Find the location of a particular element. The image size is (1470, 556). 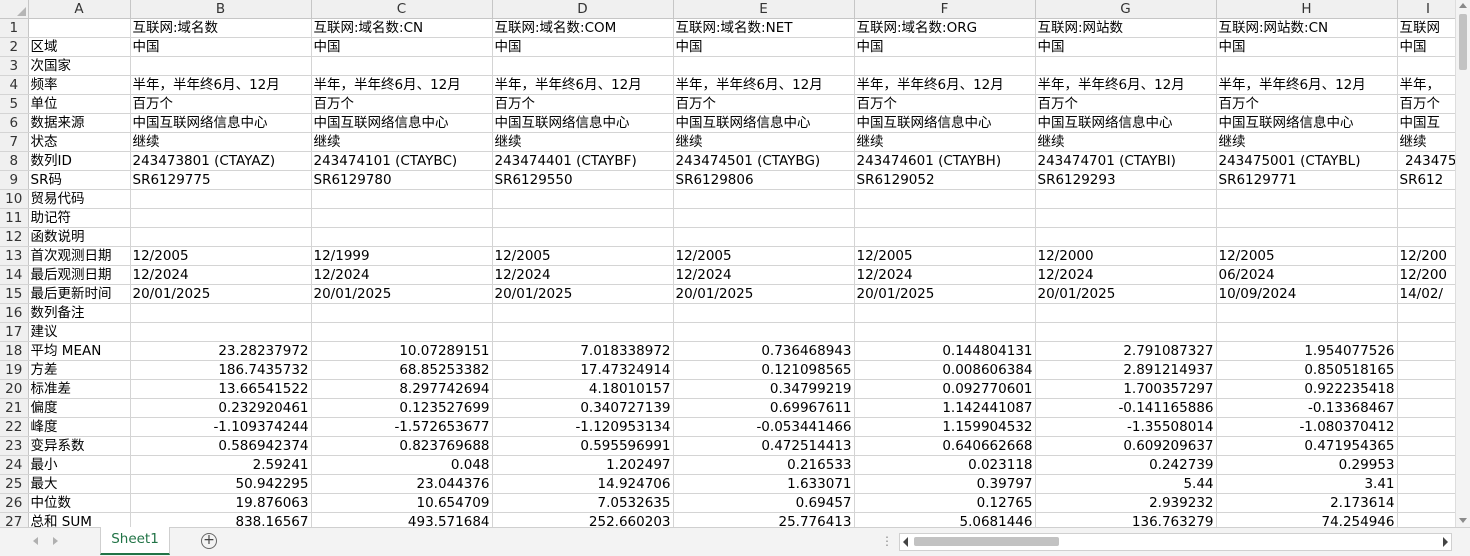

cell-g3 is located at coordinates (1126, 66).